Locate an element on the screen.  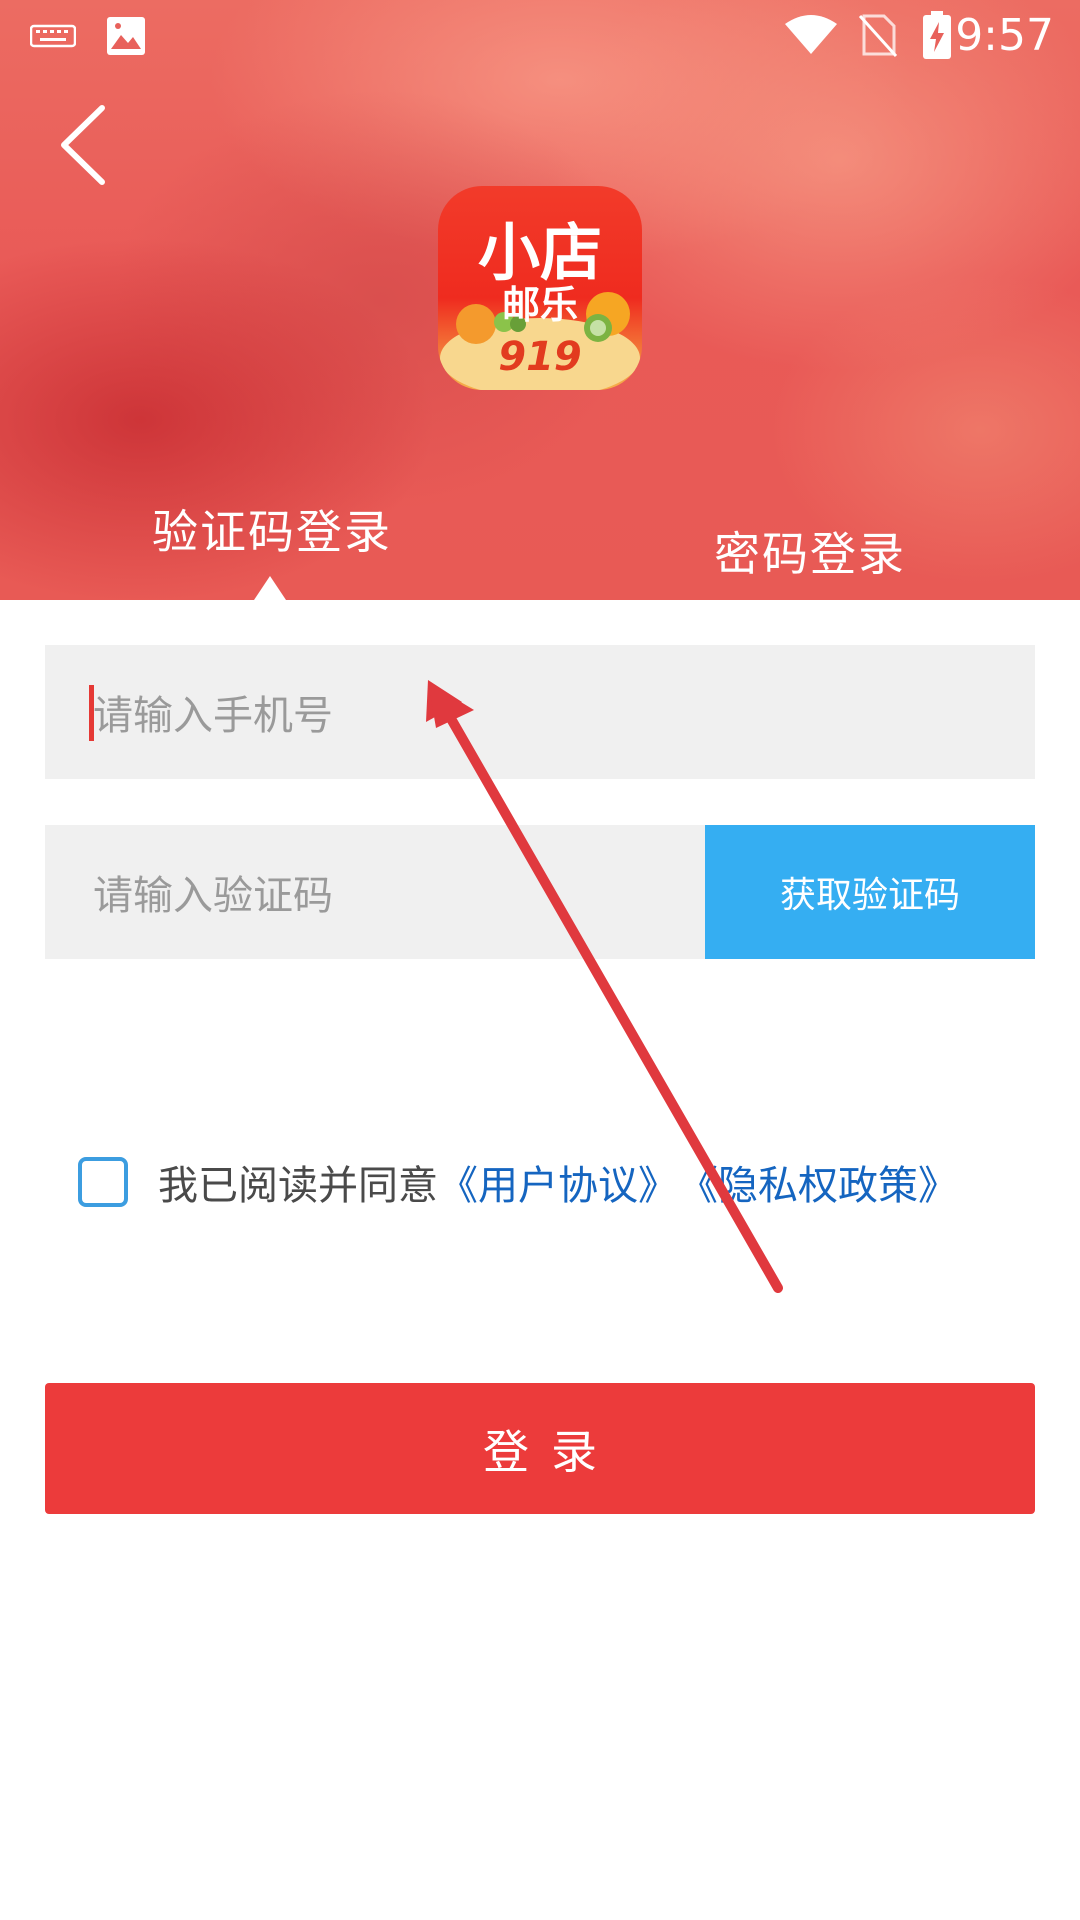
verification-code-input: 请输入验证码 is located at coordinates (375, 892).